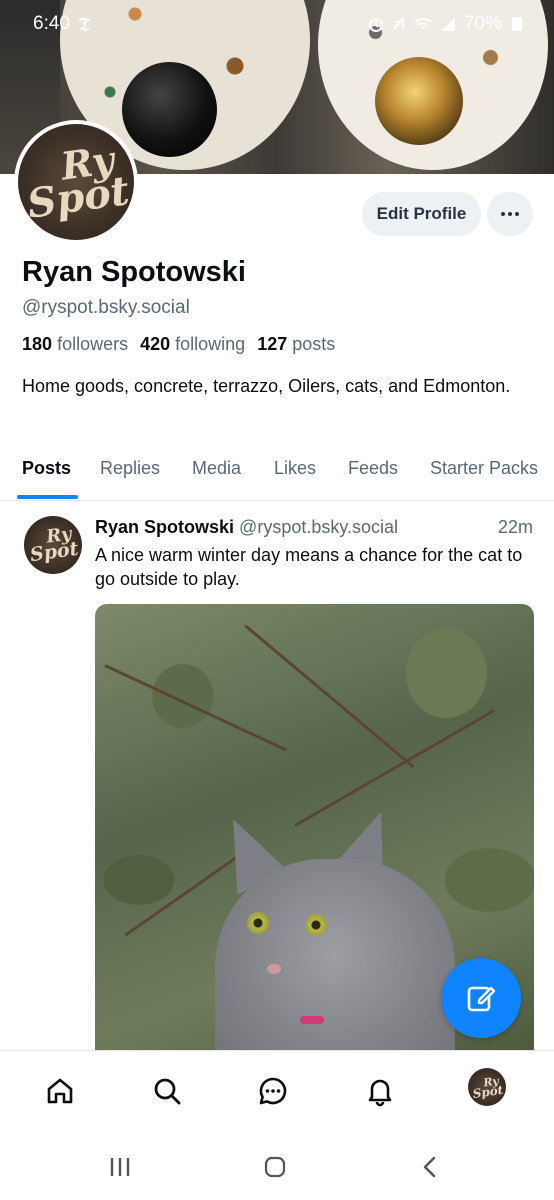  What do you see at coordinates (314, 344) in the screenshot?
I see `posts-label: posts` at bounding box center [314, 344].